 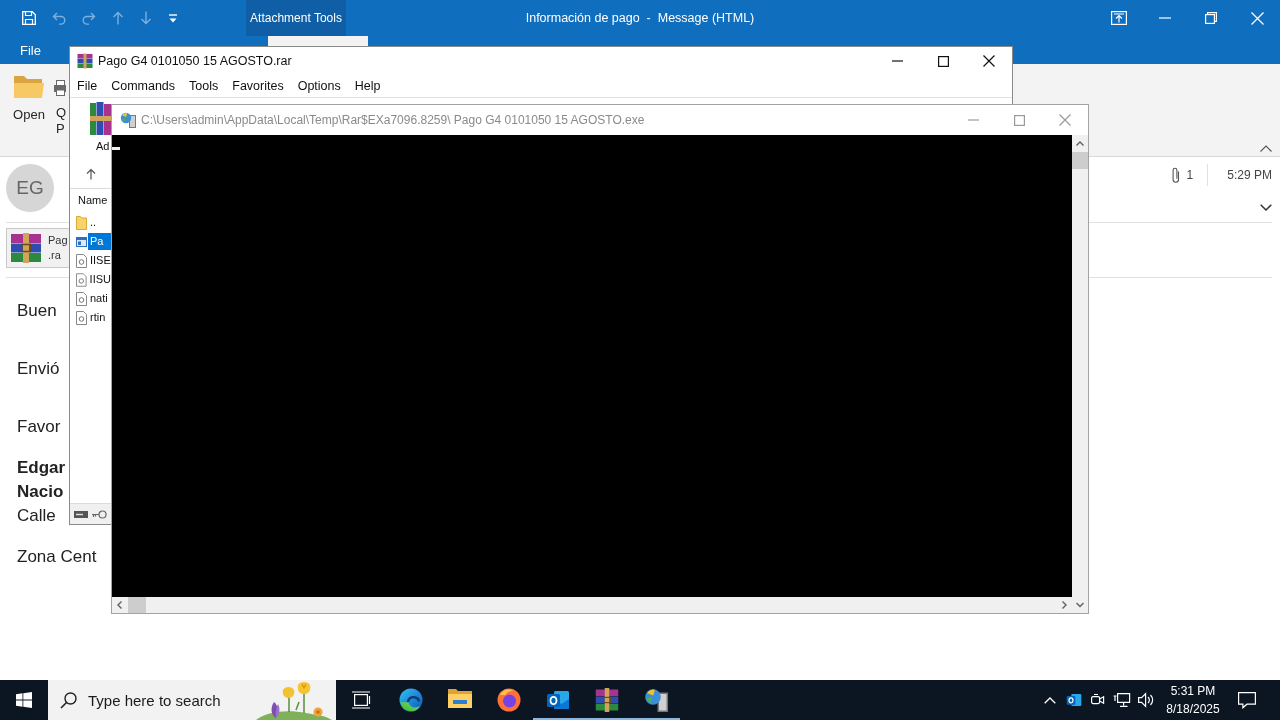 I want to click on window-title: Pago G4 0101050 15 AGOSTO.rar, so click(x=195, y=61).